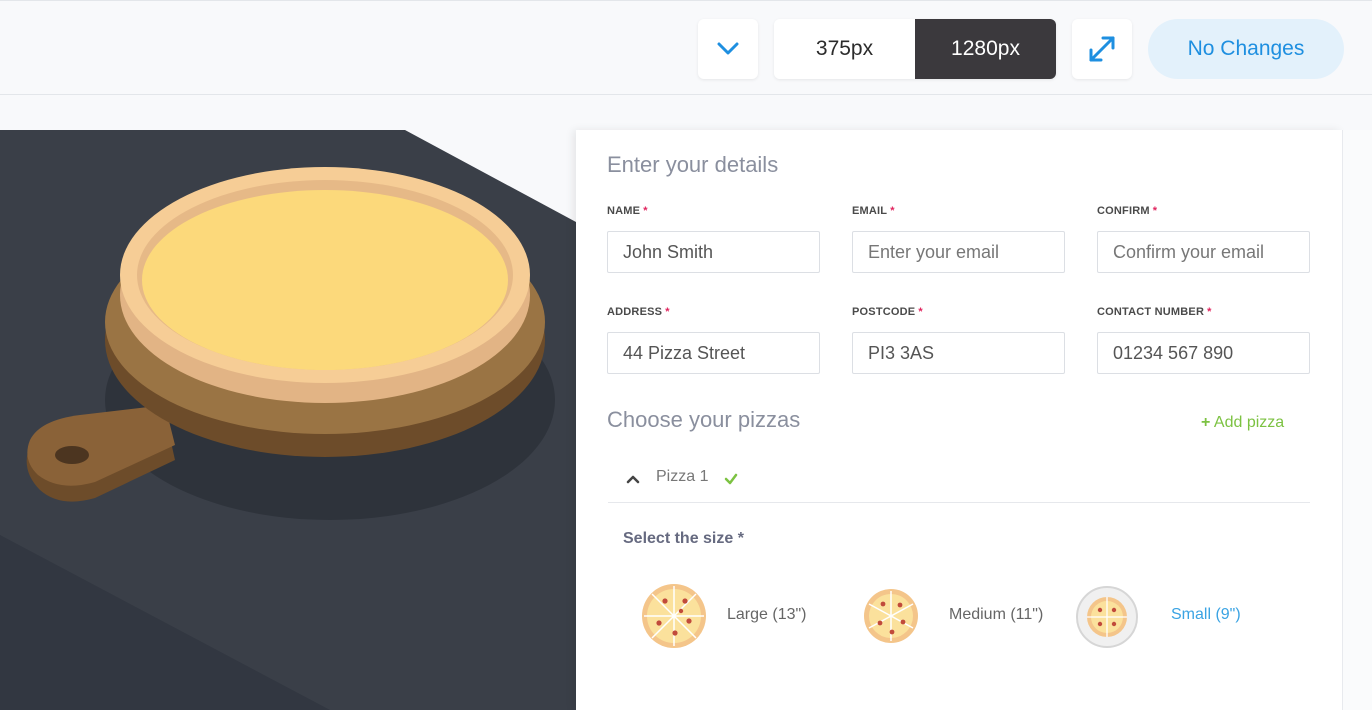 The width and height of the screenshot is (1372, 710). What do you see at coordinates (958, 252) in the screenshot?
I see `email-input: Enter your email` at bounding box center [958, 252].